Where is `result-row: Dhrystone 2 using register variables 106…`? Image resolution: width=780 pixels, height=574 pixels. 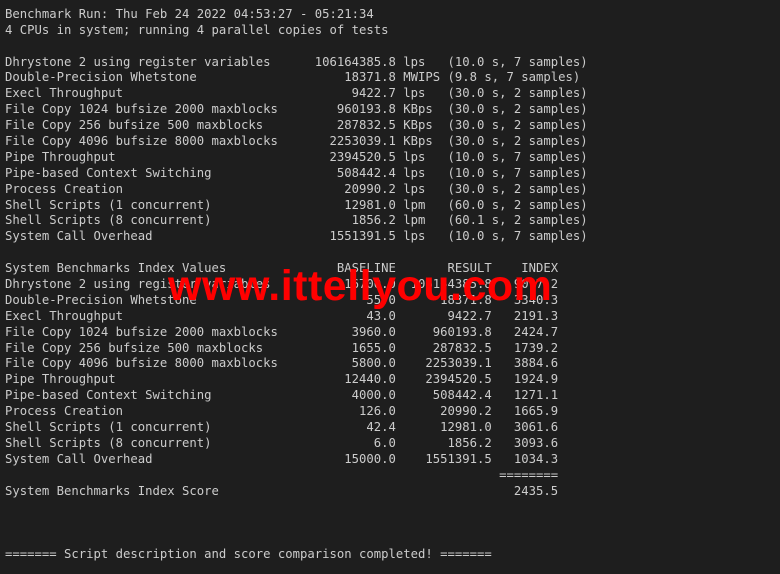
result-row: Dhrystone 2 using register variables 106… is located at coordinates (296, 61).